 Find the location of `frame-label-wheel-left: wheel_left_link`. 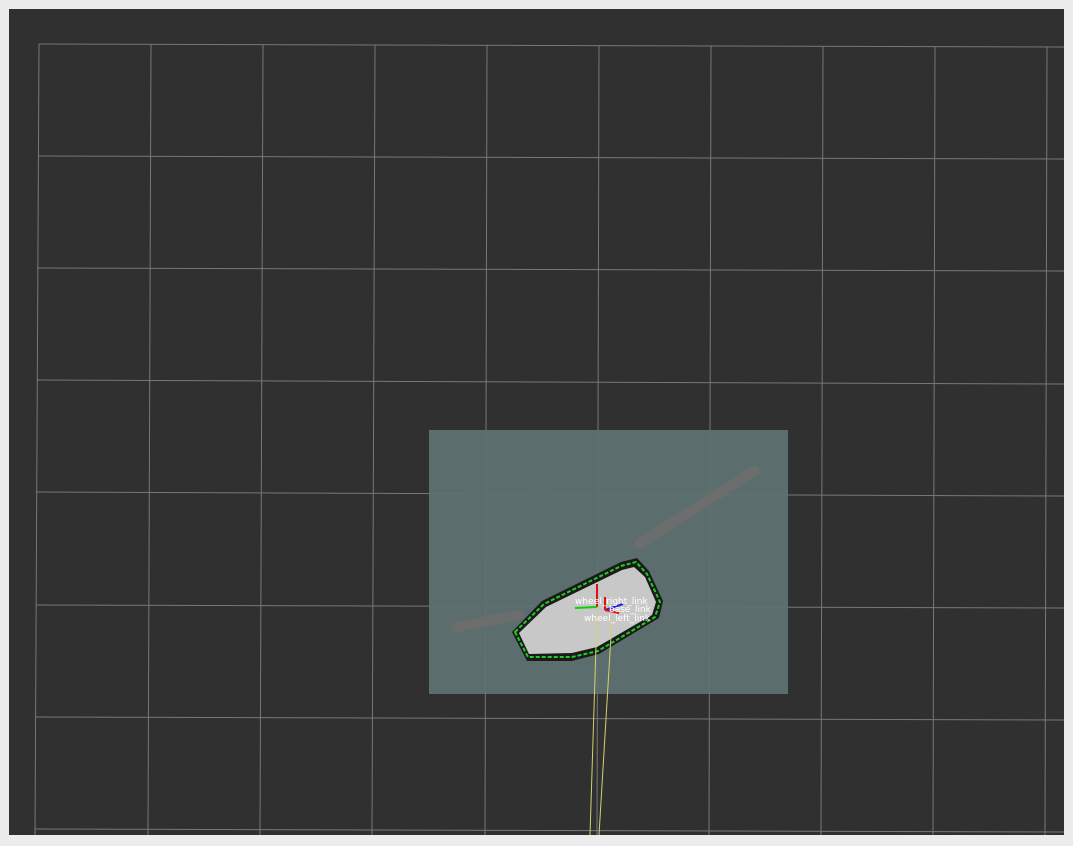

frame-label-wheel-left: wheel_left_link is located at coordinates (617, 619).